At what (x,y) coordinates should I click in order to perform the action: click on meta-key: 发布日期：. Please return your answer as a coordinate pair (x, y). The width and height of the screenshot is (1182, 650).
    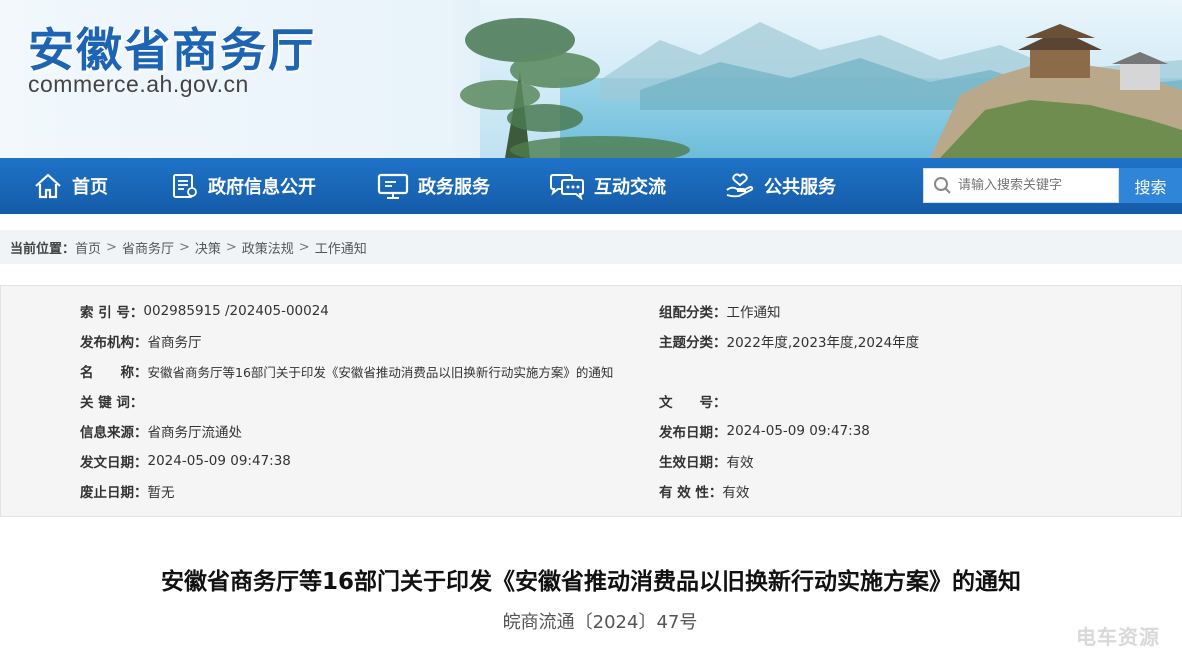
    Looking at the image, I should click on (693, 433).